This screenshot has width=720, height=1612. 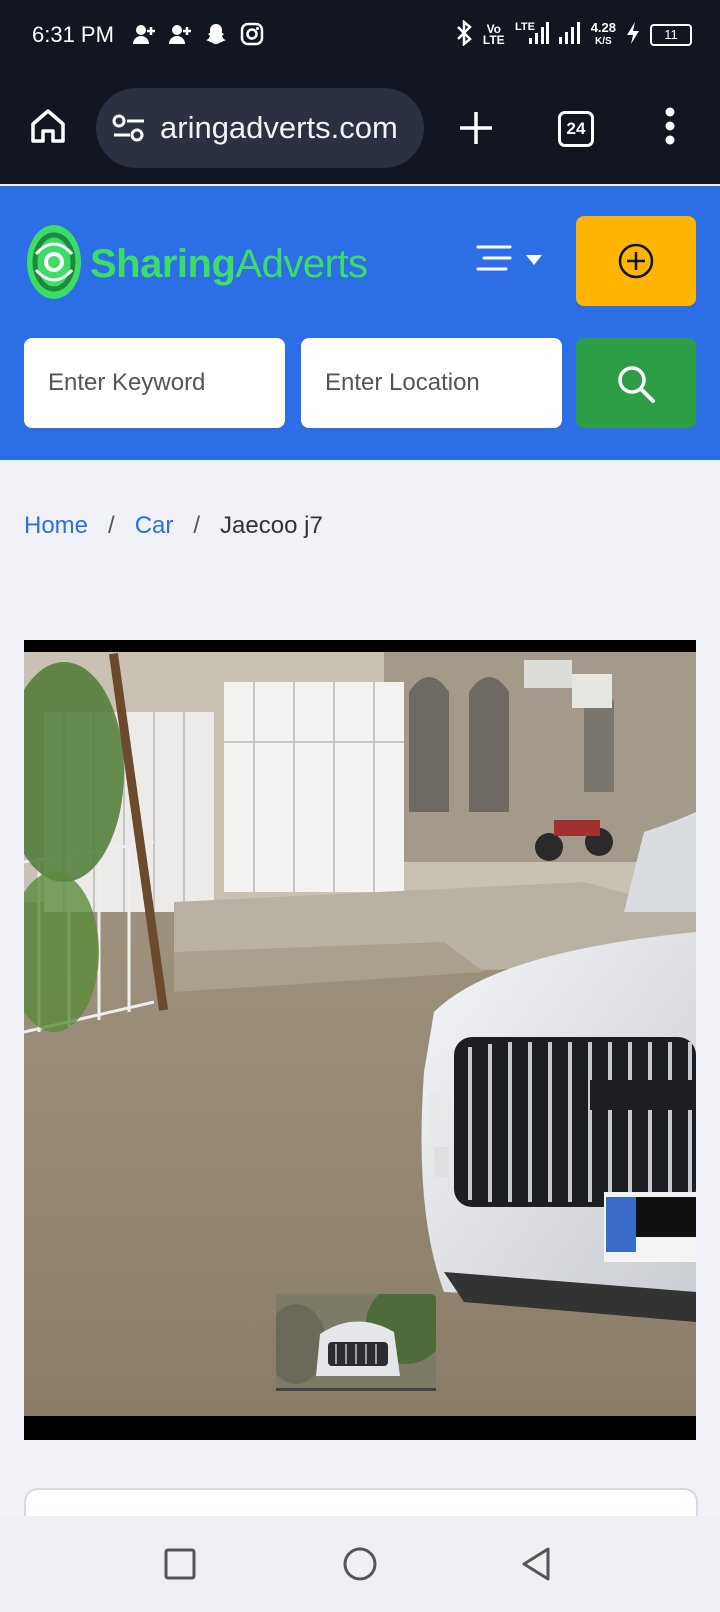 What do you see at coordinates (271, 525) in the screenshot?
I see `breadcrumb-current: Jaecoo j7` at bounding box center [271, 525].